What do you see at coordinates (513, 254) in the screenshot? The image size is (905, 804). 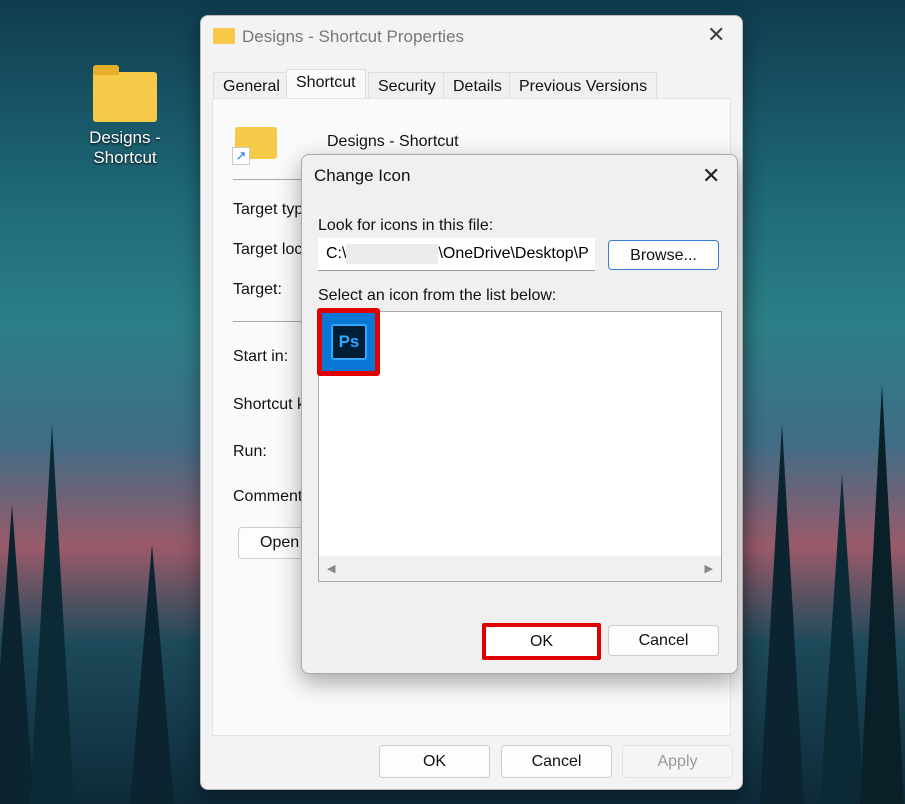 I see `path-suffix: \OneDrive\Desktop\P` at bounding box center [513, 254].